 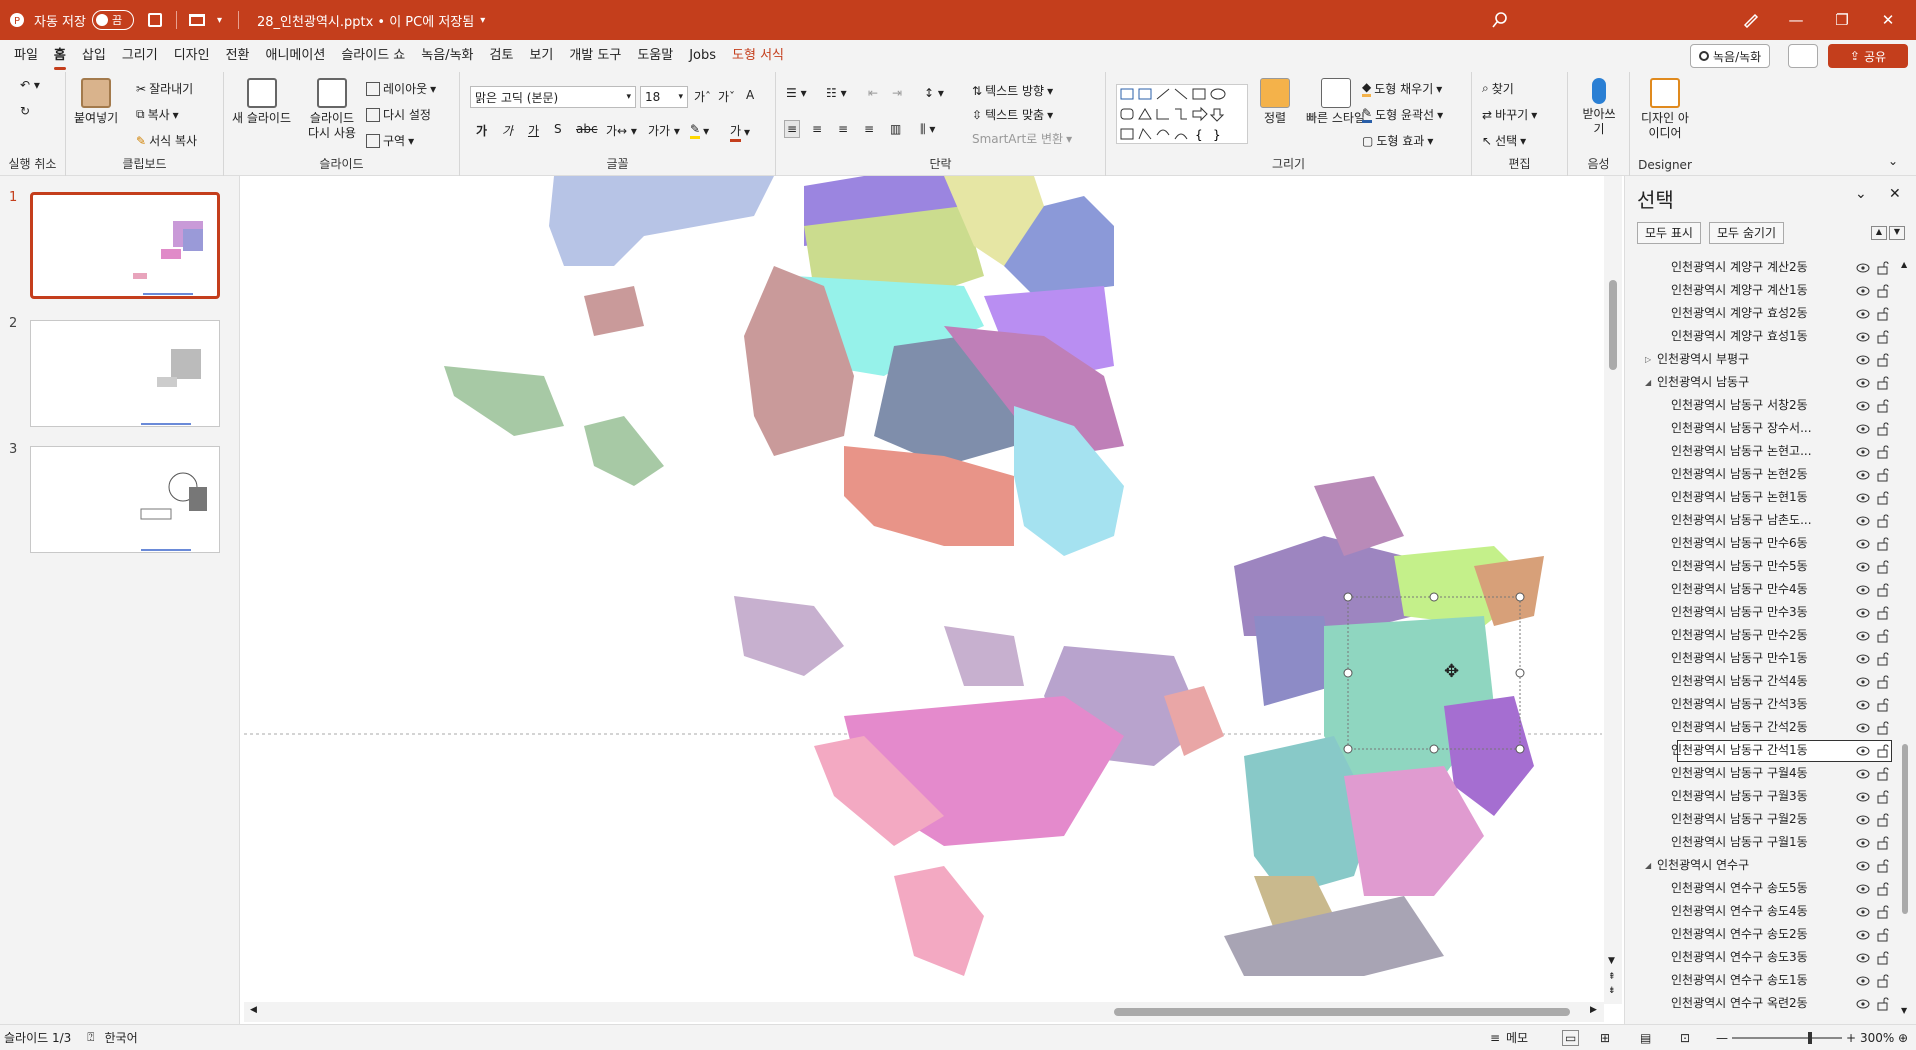 I want to click on copy-button: ⧉ 복사 ▾, so click(x=157, y=114).